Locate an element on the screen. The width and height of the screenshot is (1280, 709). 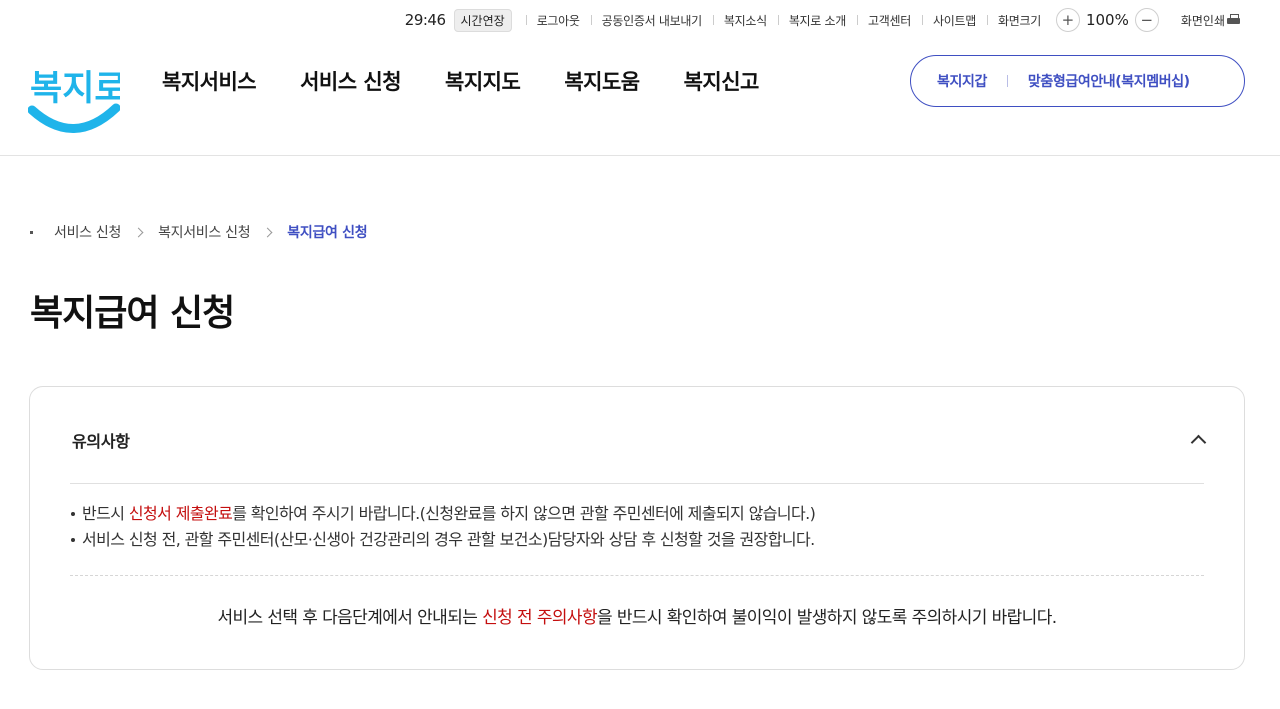
breadcrumb-welfare-service-application: 복지서비스 신청 is located at coordinates (204, 232).